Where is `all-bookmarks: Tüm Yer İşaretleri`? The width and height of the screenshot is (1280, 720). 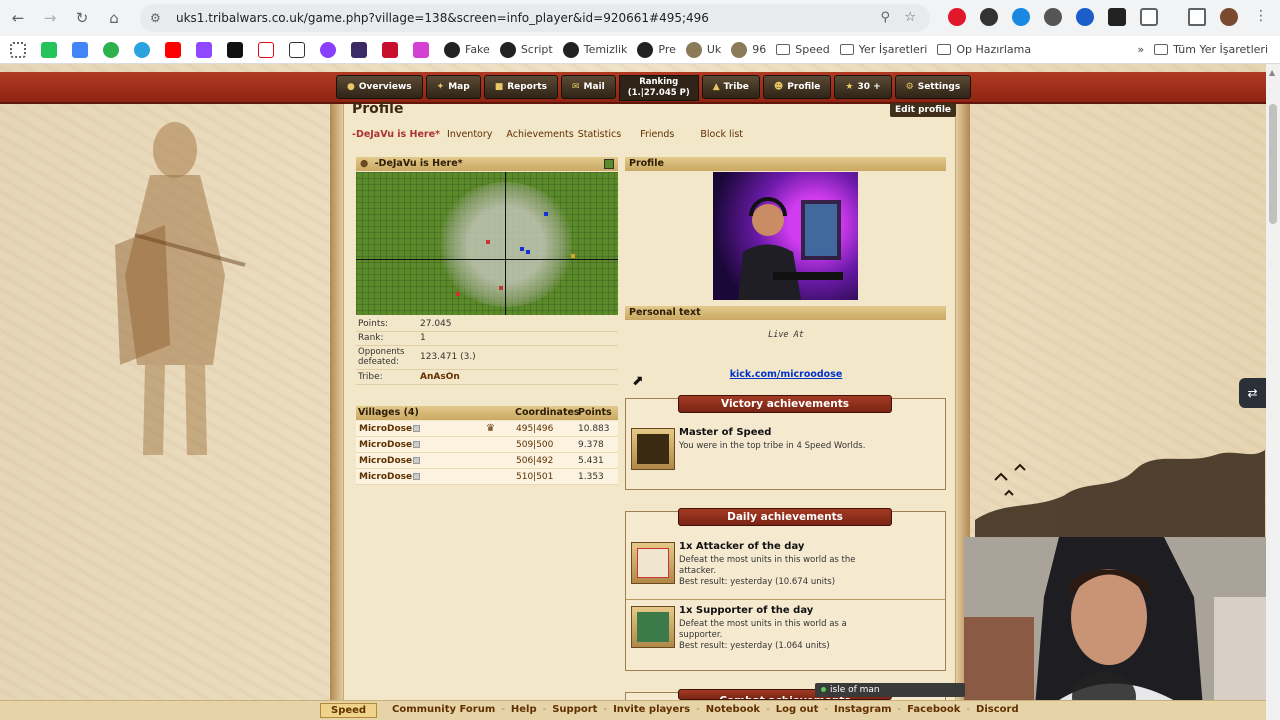
all-bookmarks: Tüm Yer İşaretleri is located at coordinates (1211, 49).